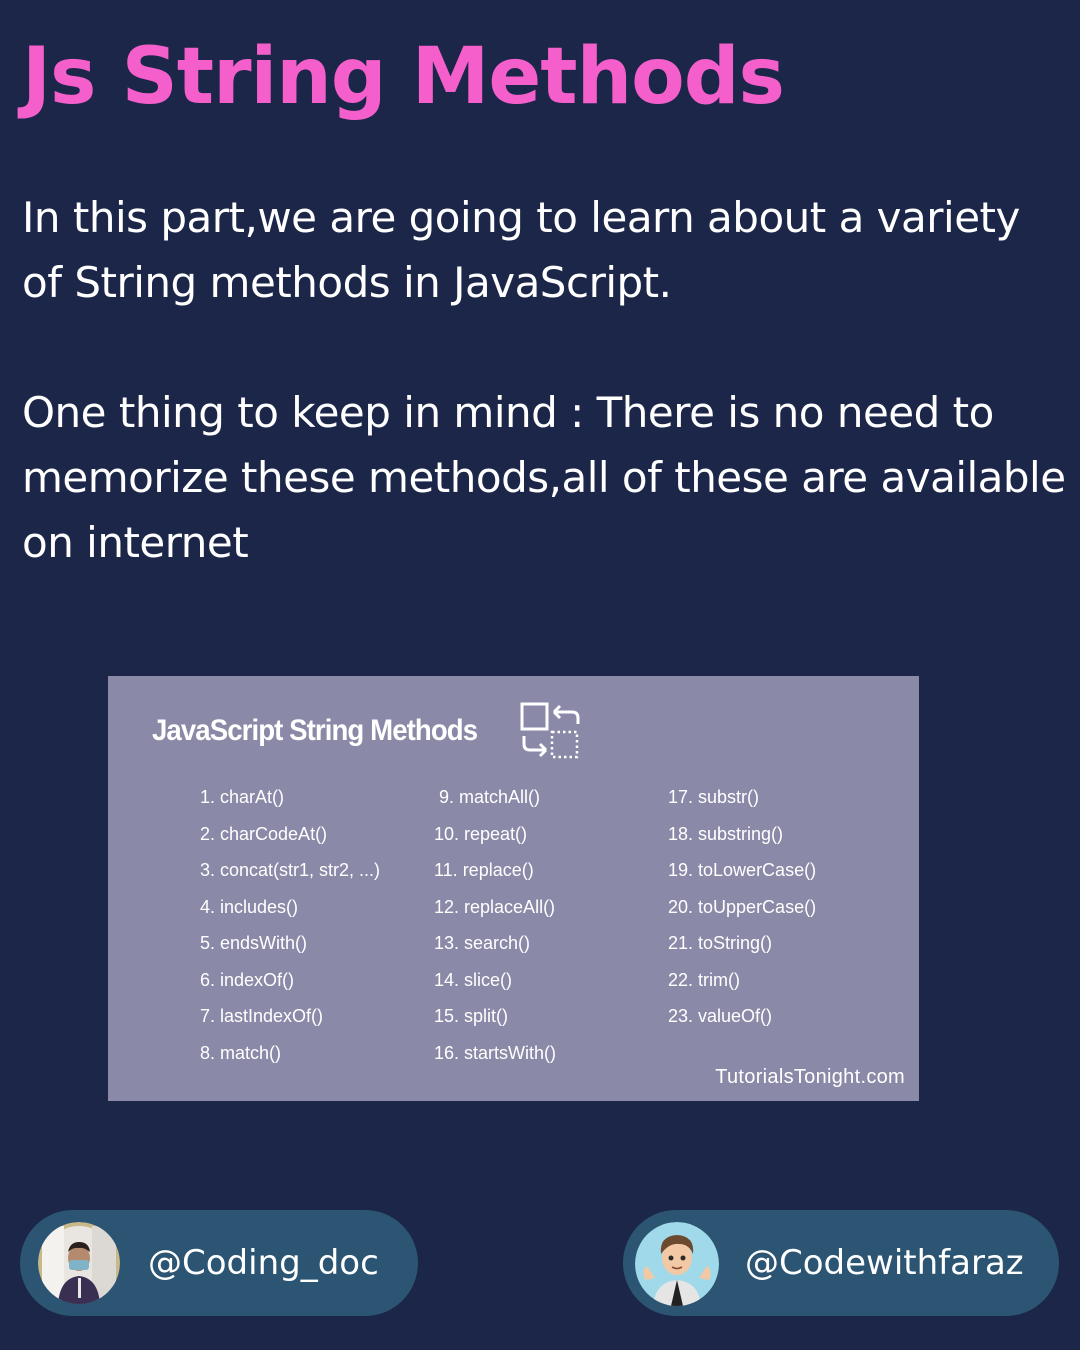 The image size is (1080, 1350). I want to click on list-item: 18. substring(), so click(726, 833).